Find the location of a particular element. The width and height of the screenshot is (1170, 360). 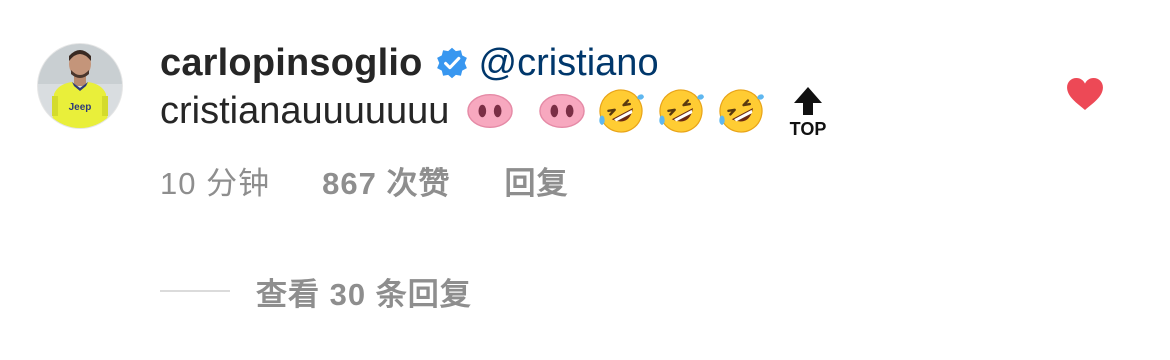

view-replies-button: 查看 30 条回复 is located at coordinates (316, 291).